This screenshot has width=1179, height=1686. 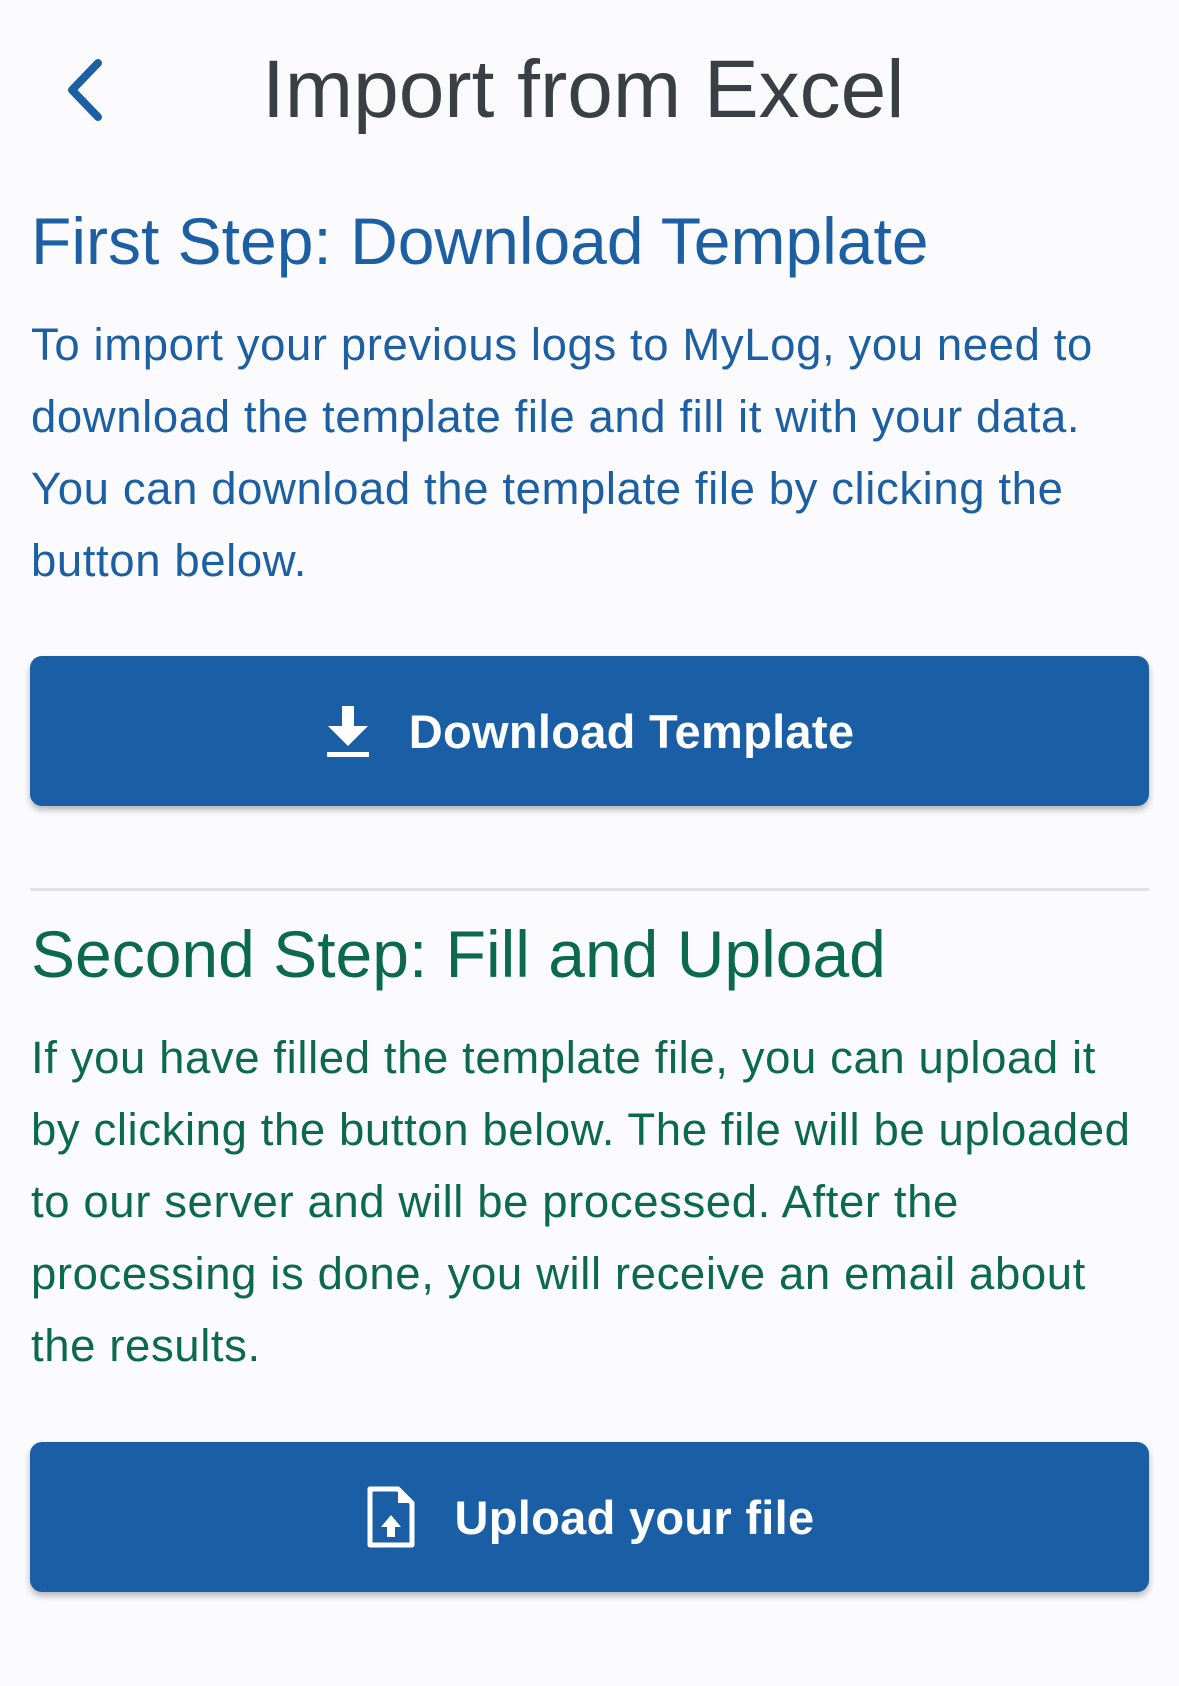 What do you see at coordinates (391, 1517) in the screenshot?
I see `file-upload-icon` at bounding box center [391, 1517].